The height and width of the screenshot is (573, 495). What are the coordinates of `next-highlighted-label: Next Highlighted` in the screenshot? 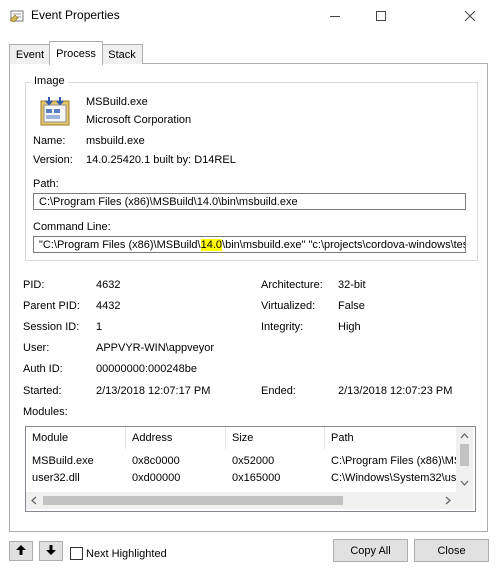 It's located at (126, 554).